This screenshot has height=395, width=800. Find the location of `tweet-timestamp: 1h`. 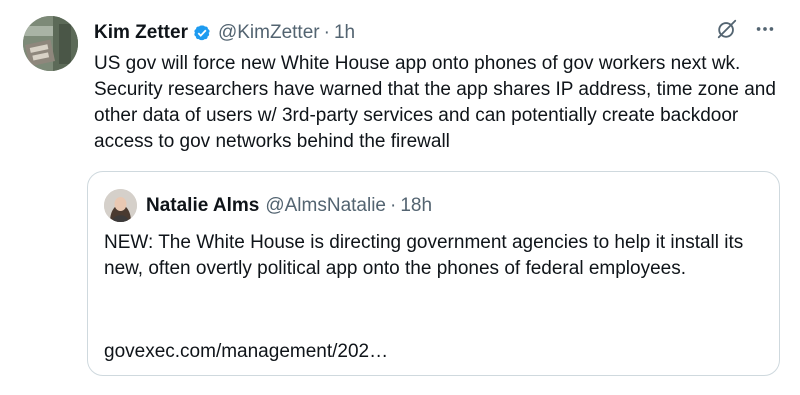

tweet-timestamp: 1h is located at coordinates (344, 33).